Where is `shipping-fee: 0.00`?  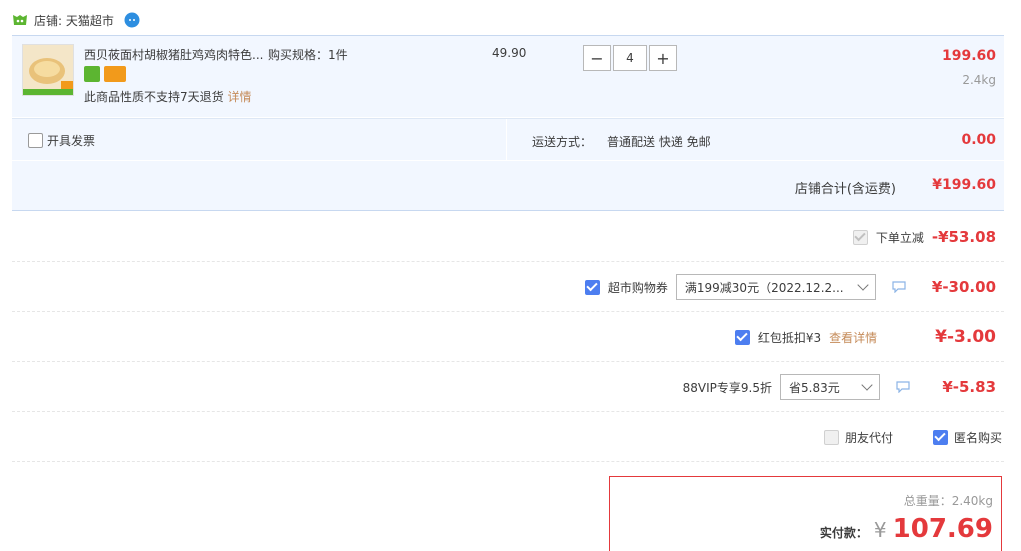
shipping-fee: 0.00 is located at coordinates (978, 140).